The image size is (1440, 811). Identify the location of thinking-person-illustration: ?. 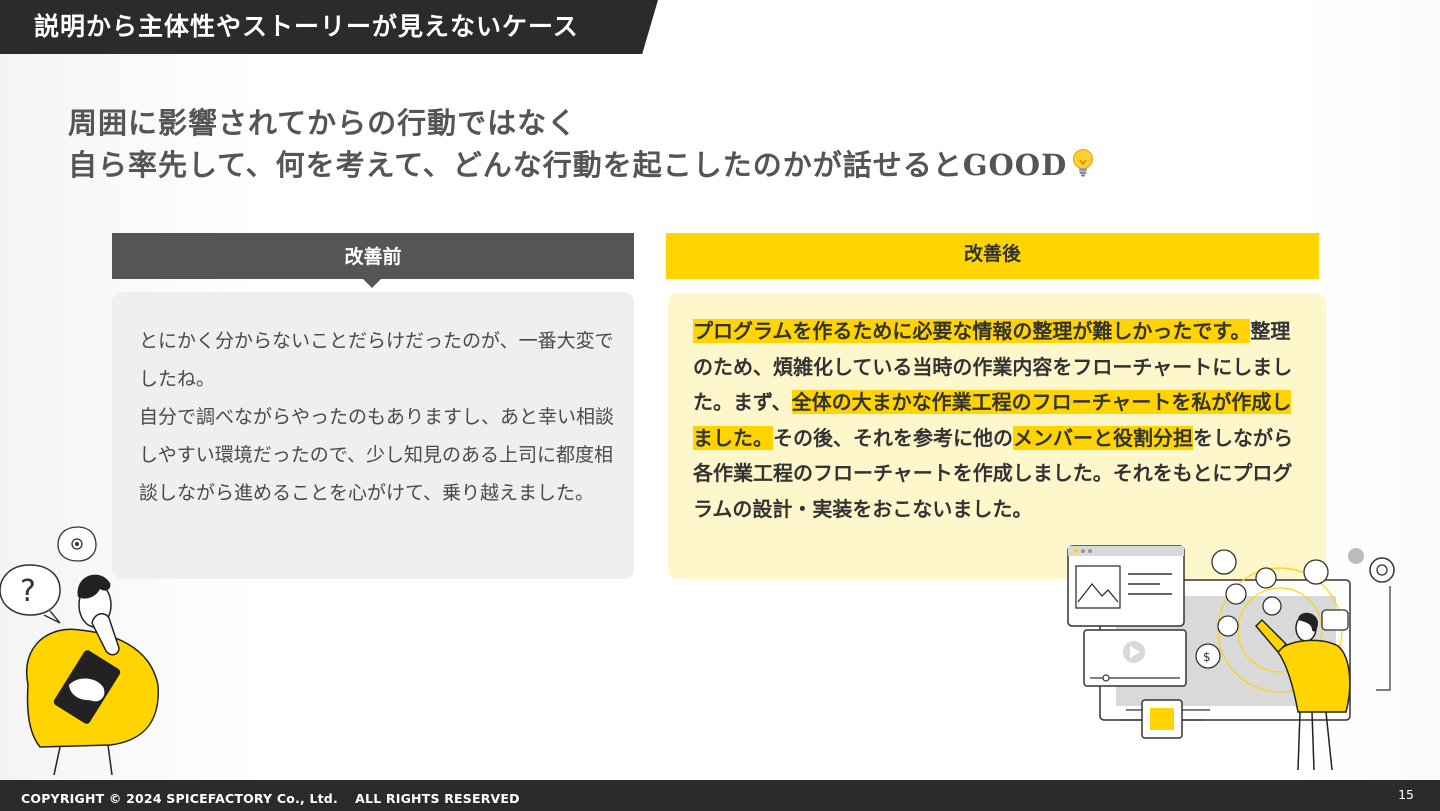
(79, 650).